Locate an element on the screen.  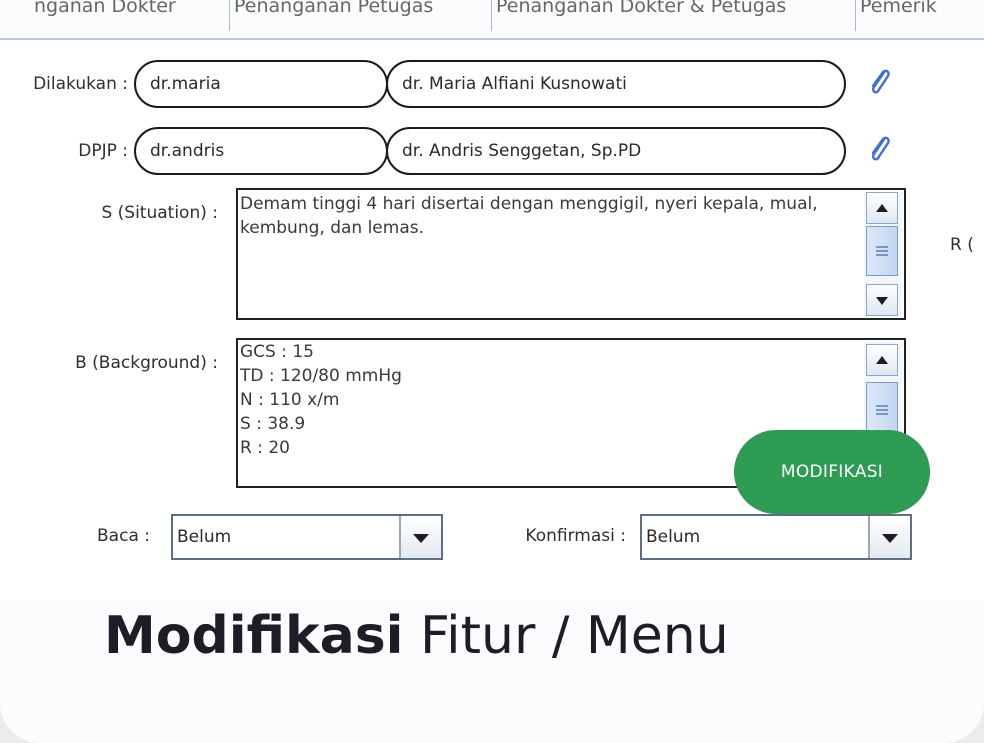
baca-value: Belum is located at coordinates (204, 537).